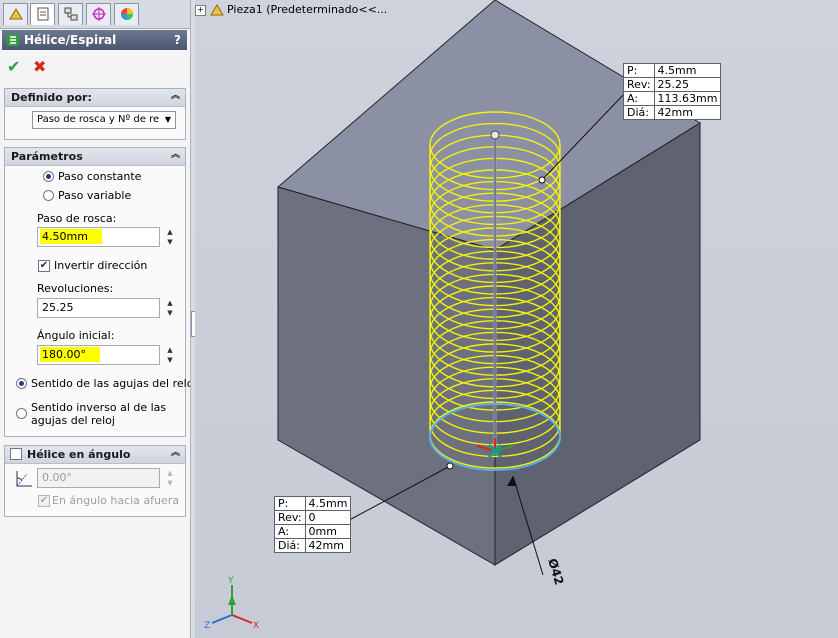 Image resolution: width=838 pixels, height=638 pixels. I want to click on callout-row: Rev: 0, so click(313, 517).